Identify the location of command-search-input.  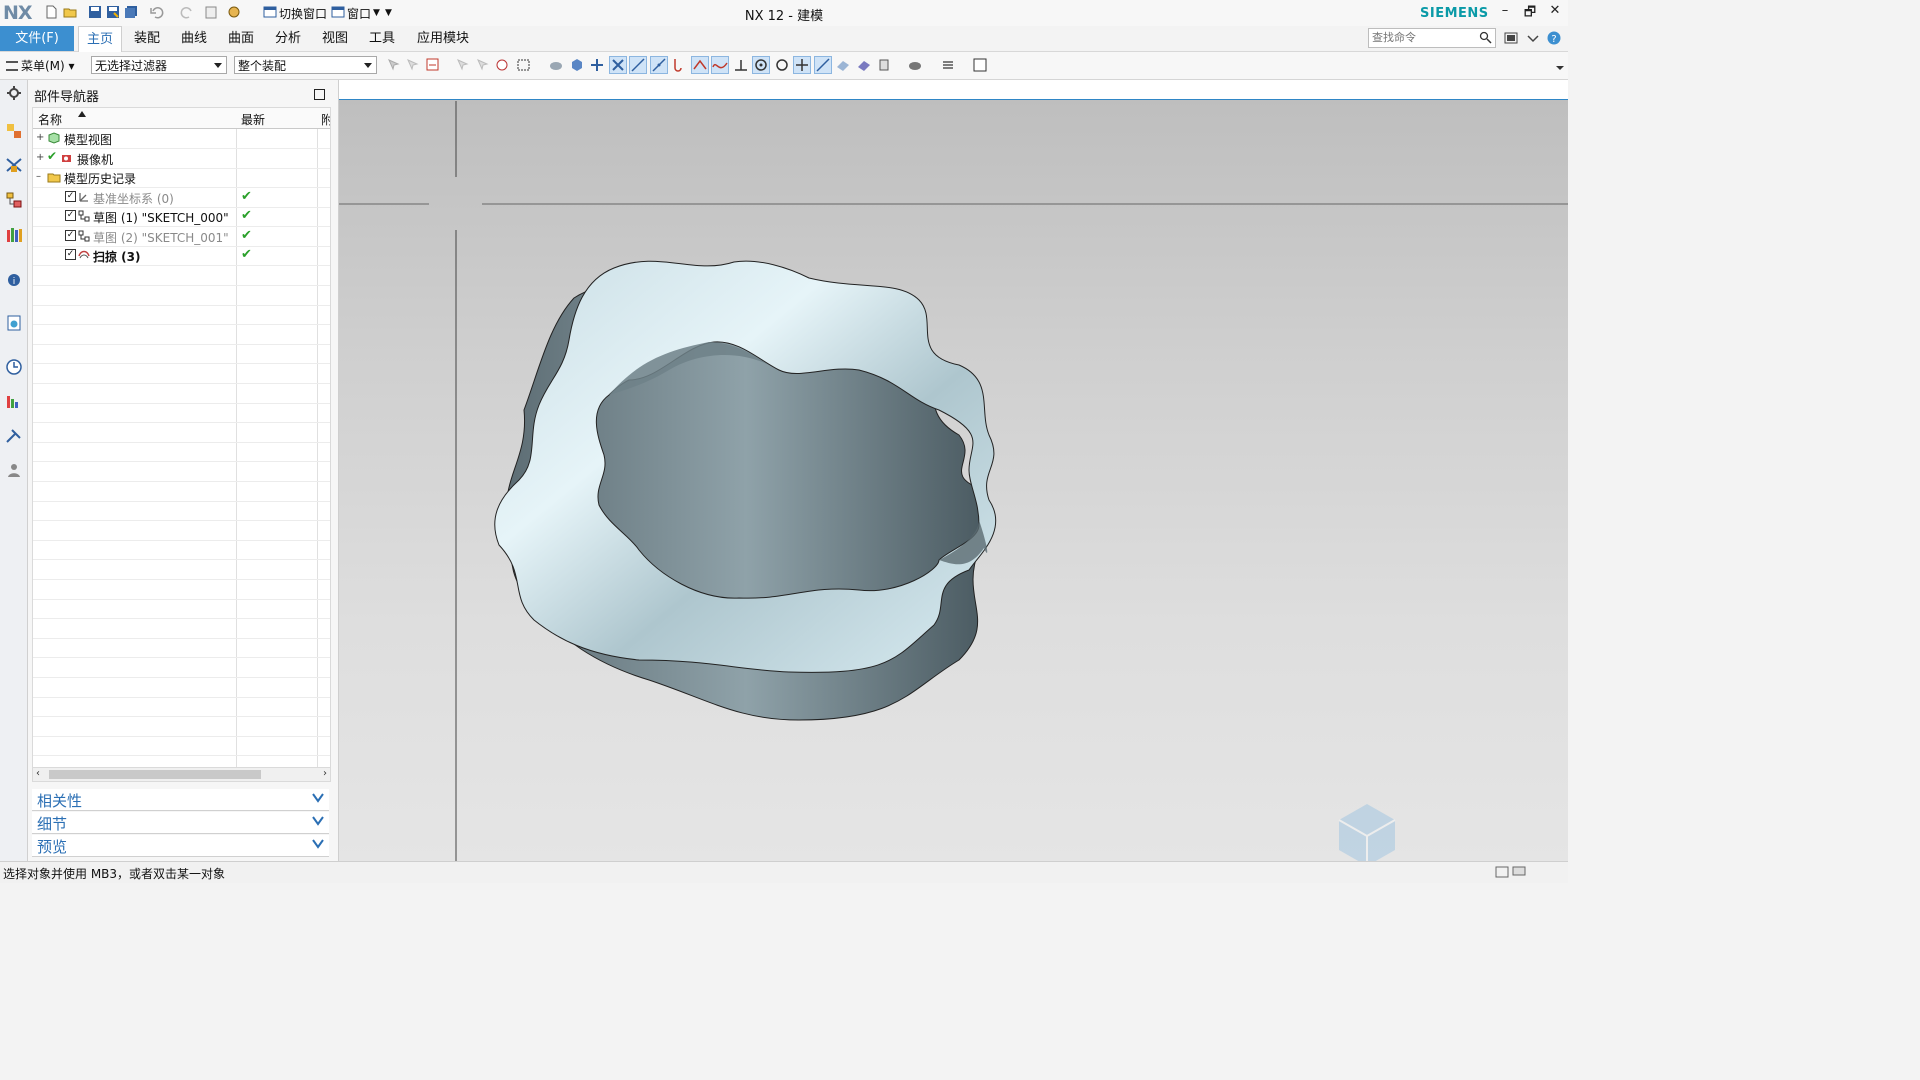
(1424, 37).